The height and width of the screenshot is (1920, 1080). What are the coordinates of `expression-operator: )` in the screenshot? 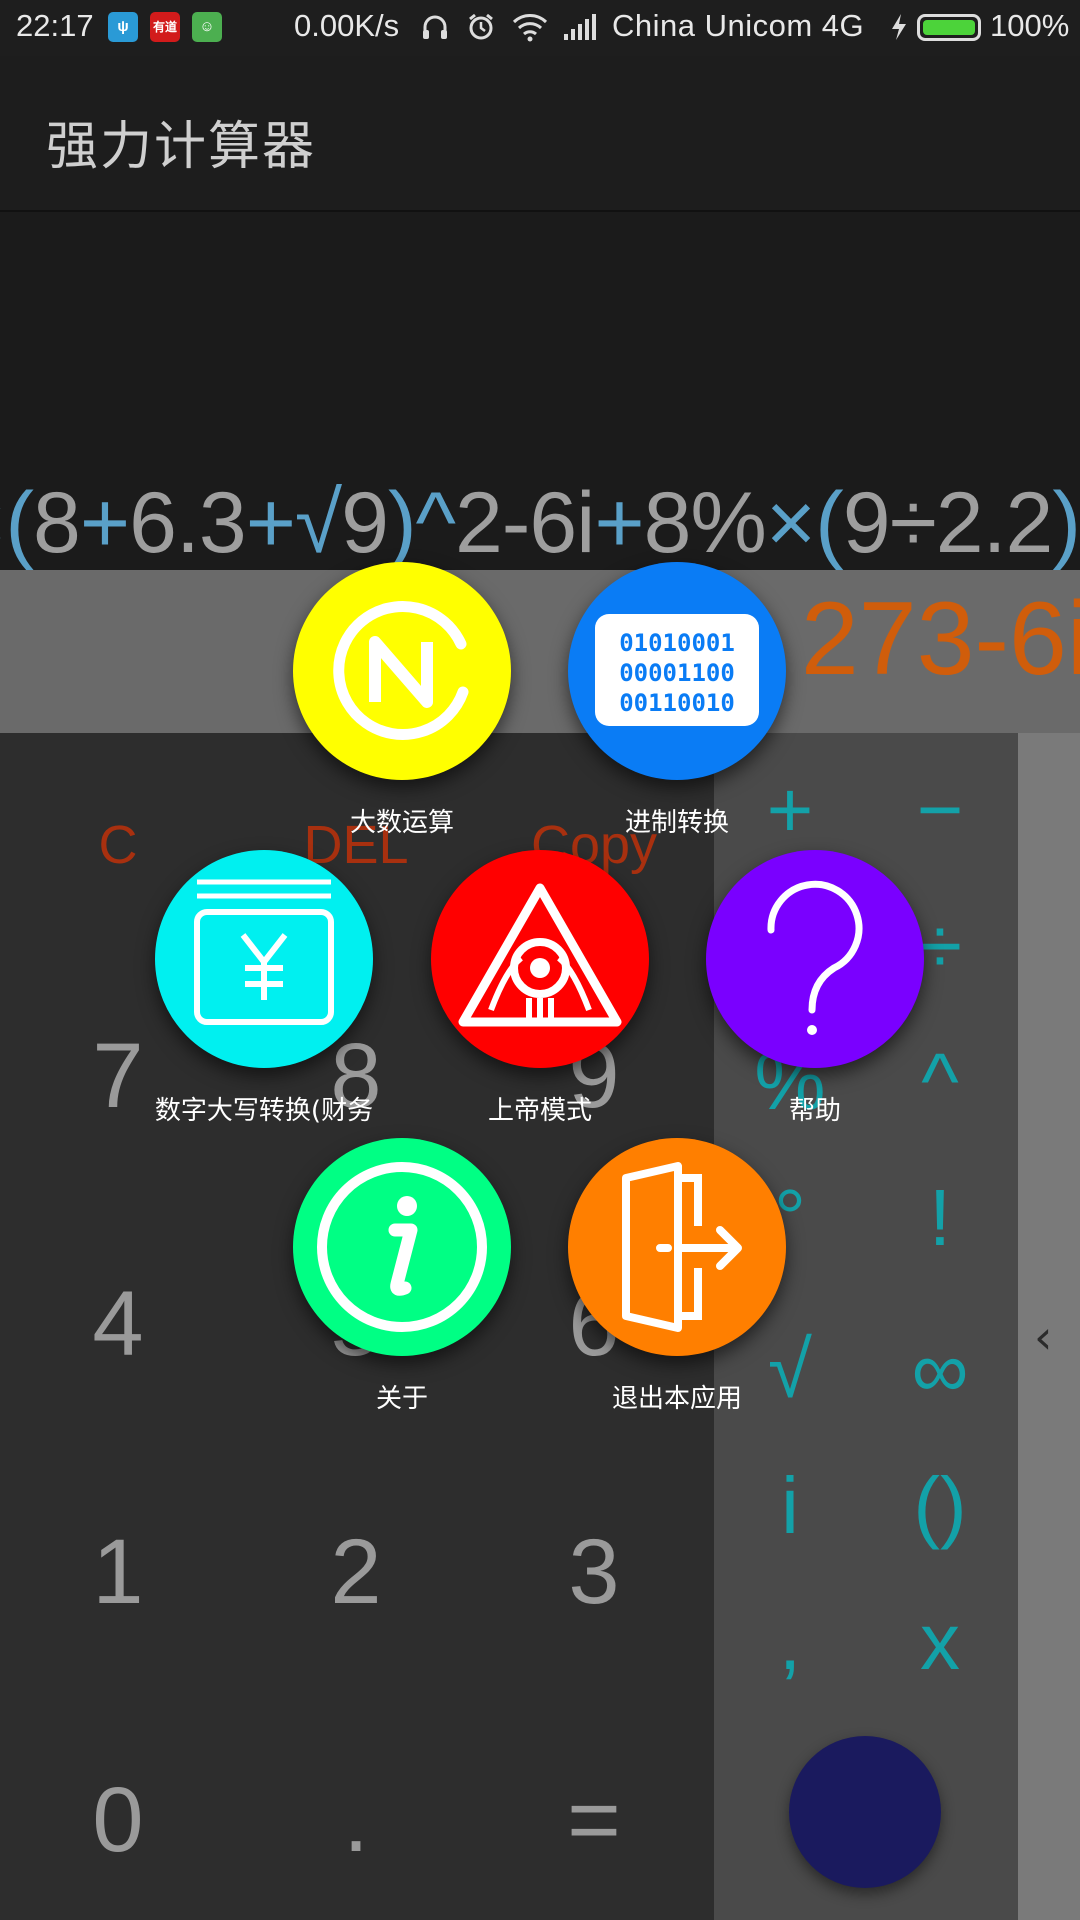 It's located at (1066, 523).